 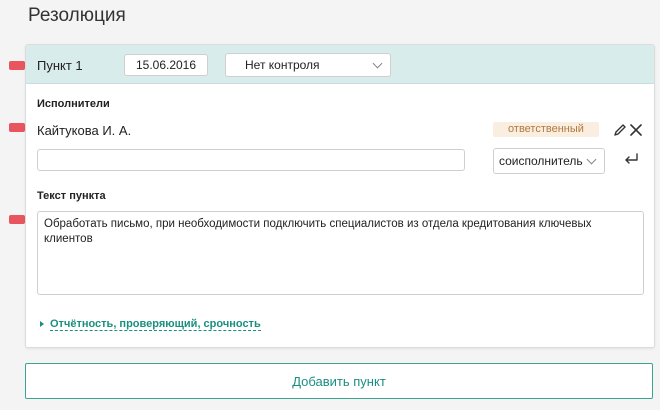 I want to click on date-field: 15.06.2016, so click(x=166, y=65).